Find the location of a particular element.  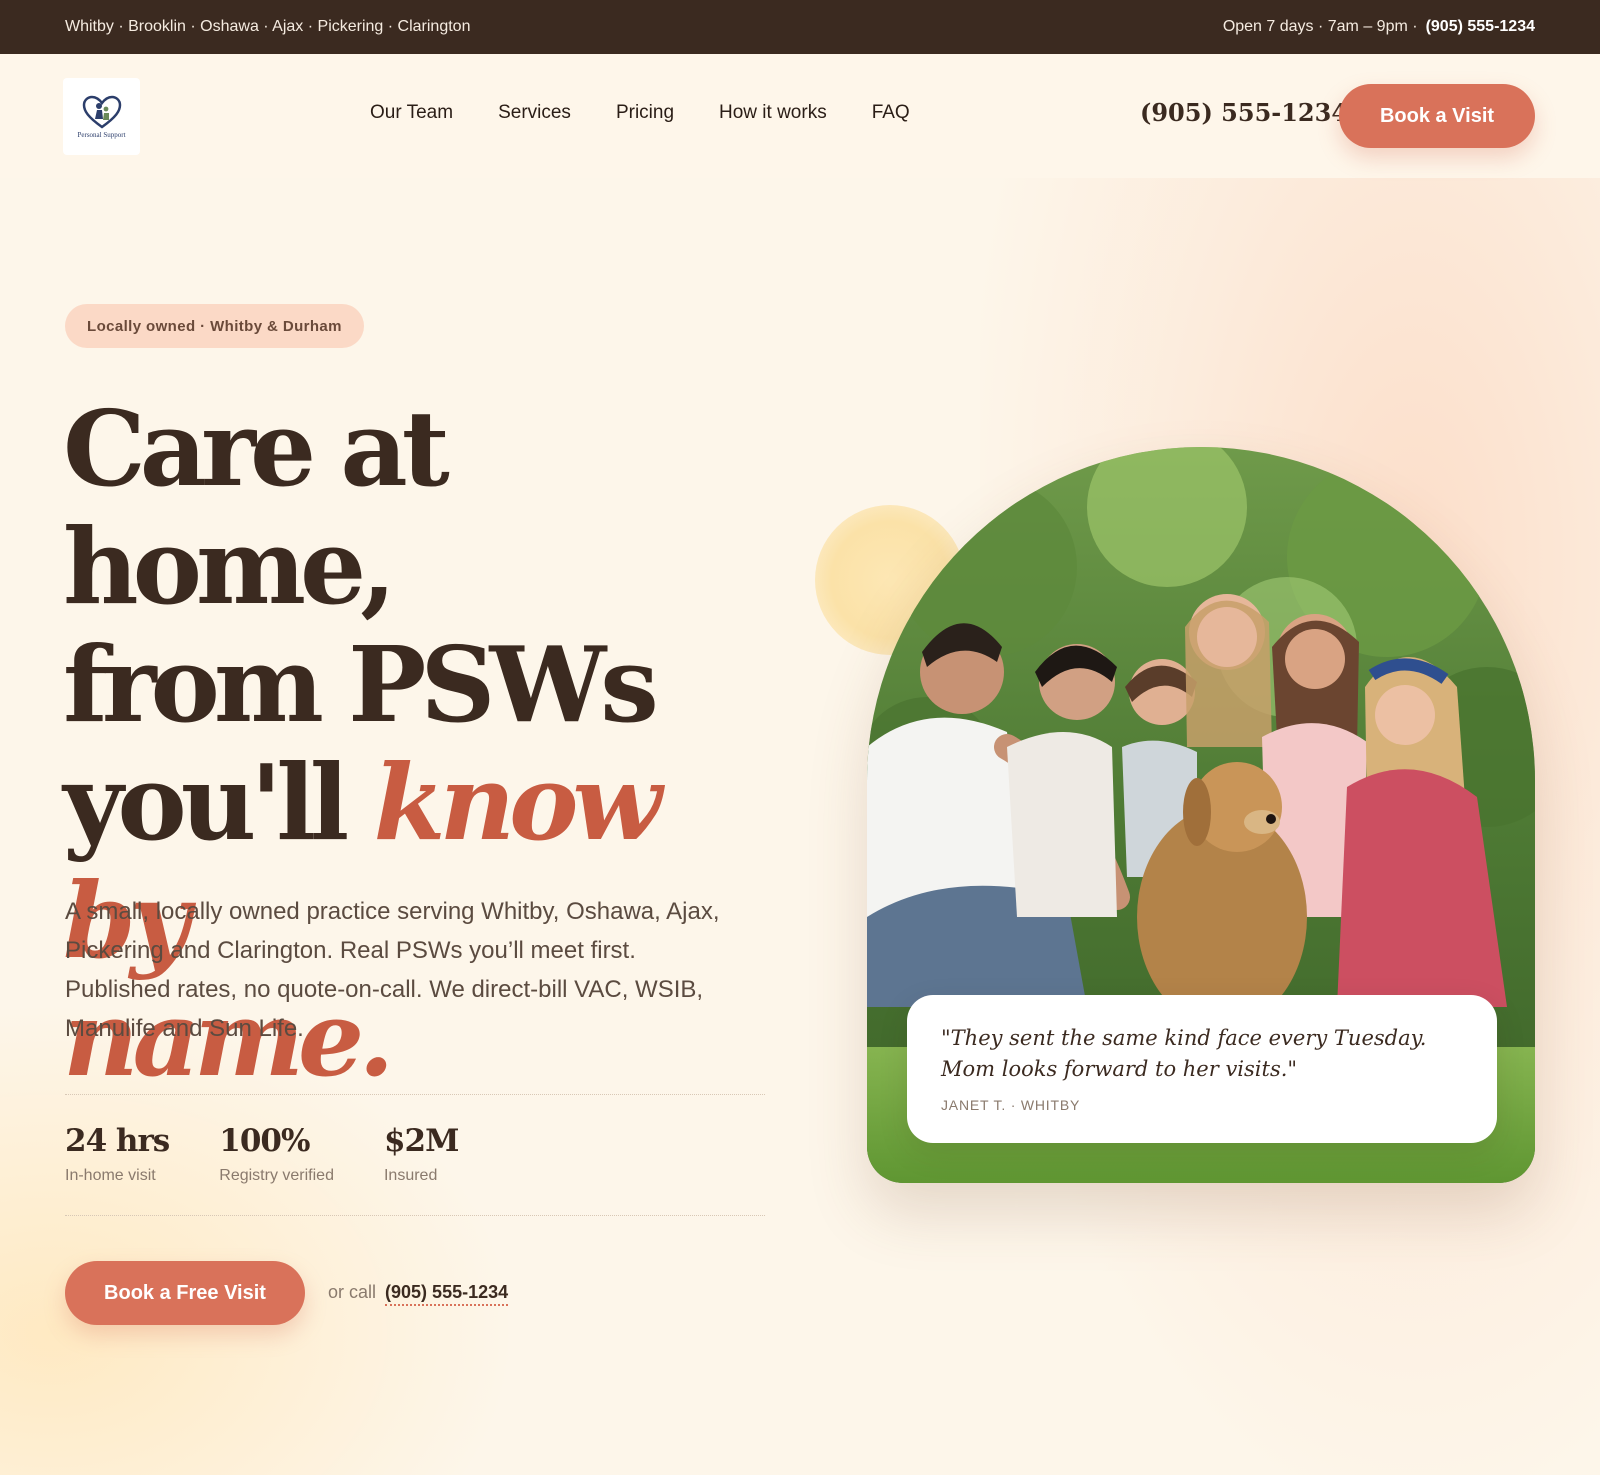

heart-logo-icon is located at coordinates (101, 112).